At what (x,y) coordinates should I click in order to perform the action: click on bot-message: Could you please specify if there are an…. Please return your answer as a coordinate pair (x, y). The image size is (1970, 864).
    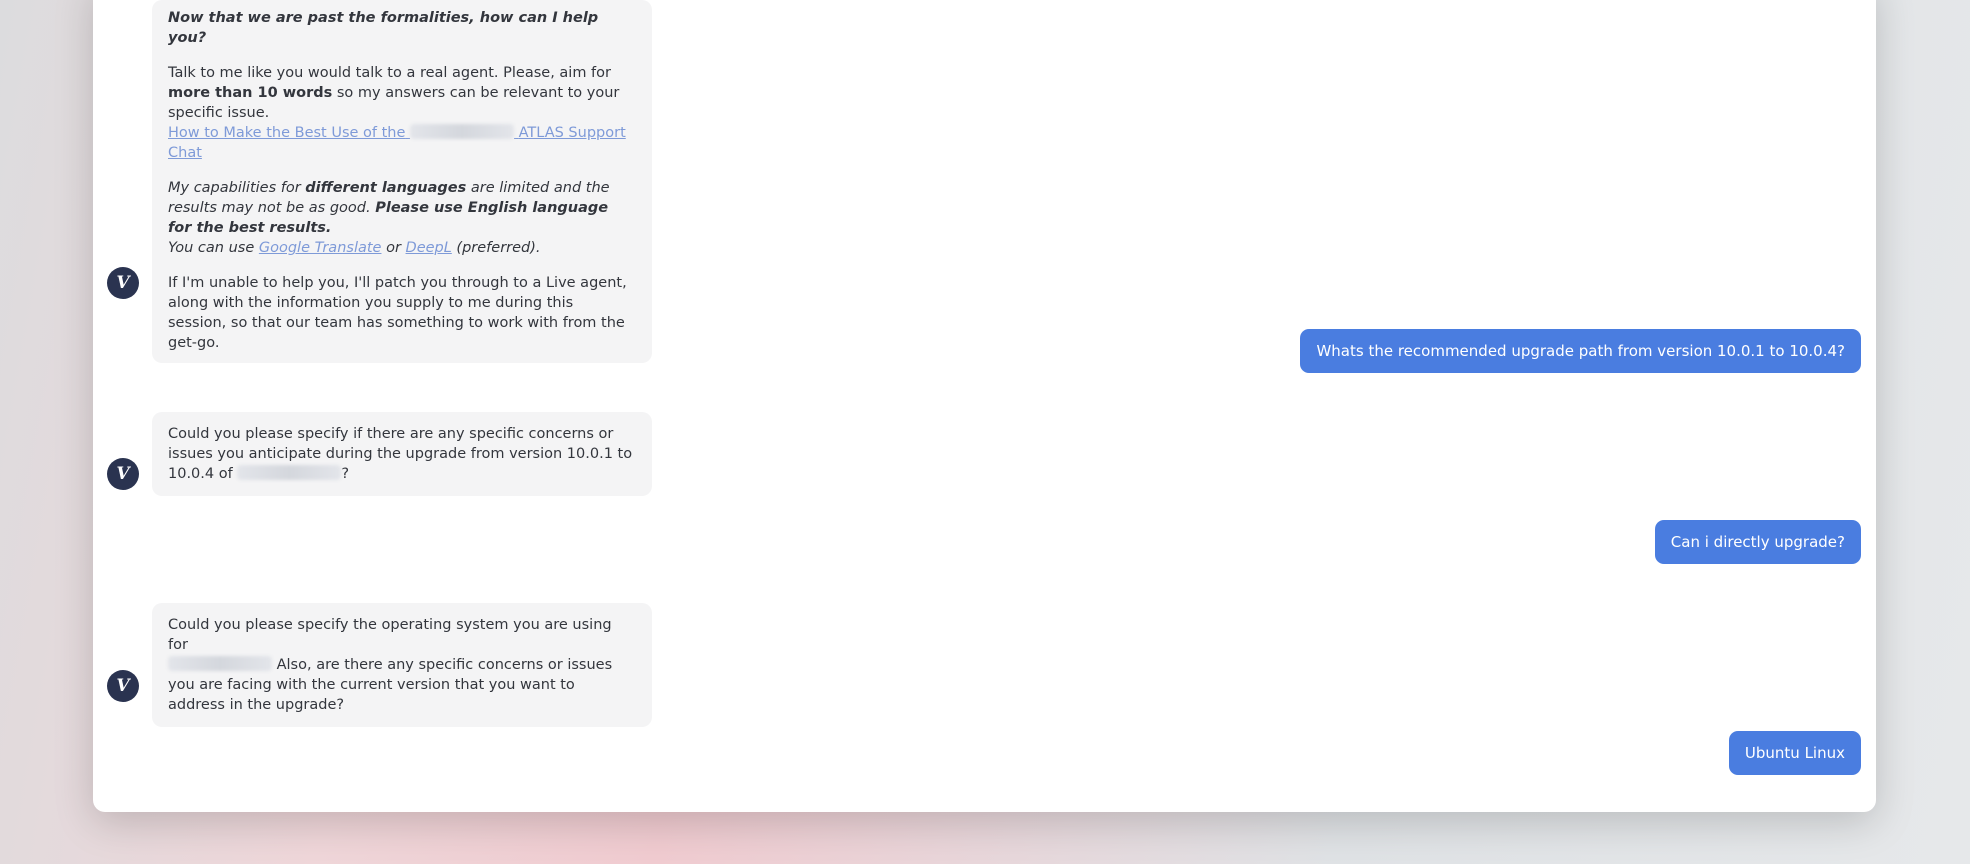
    Looking at the image, I should click on (402, 454).